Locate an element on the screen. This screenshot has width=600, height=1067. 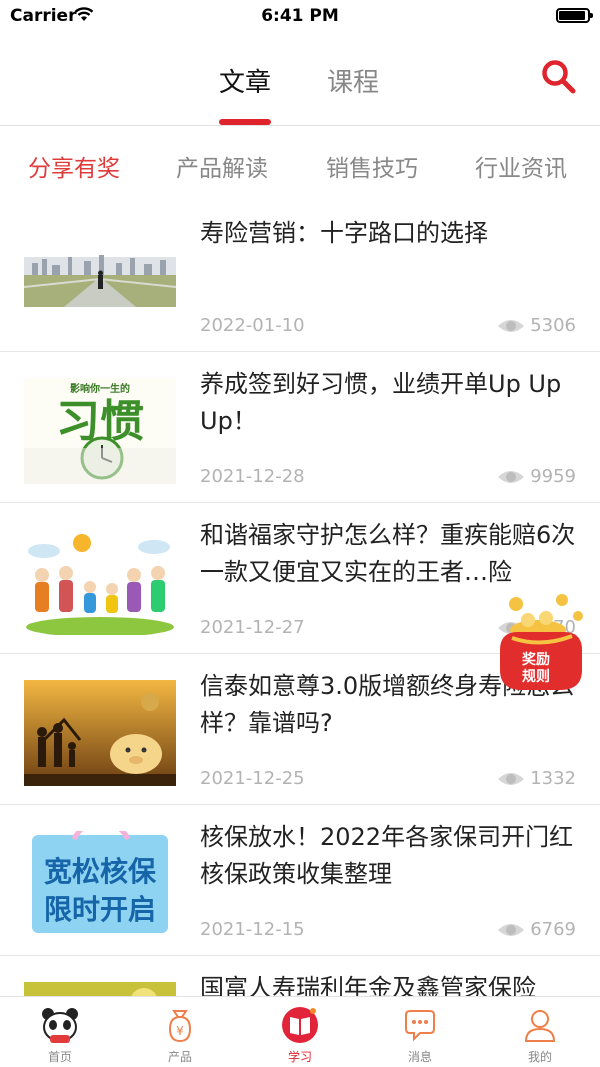
reward-rules-button: 奖励 规则 is located at coordinates (543, 645).